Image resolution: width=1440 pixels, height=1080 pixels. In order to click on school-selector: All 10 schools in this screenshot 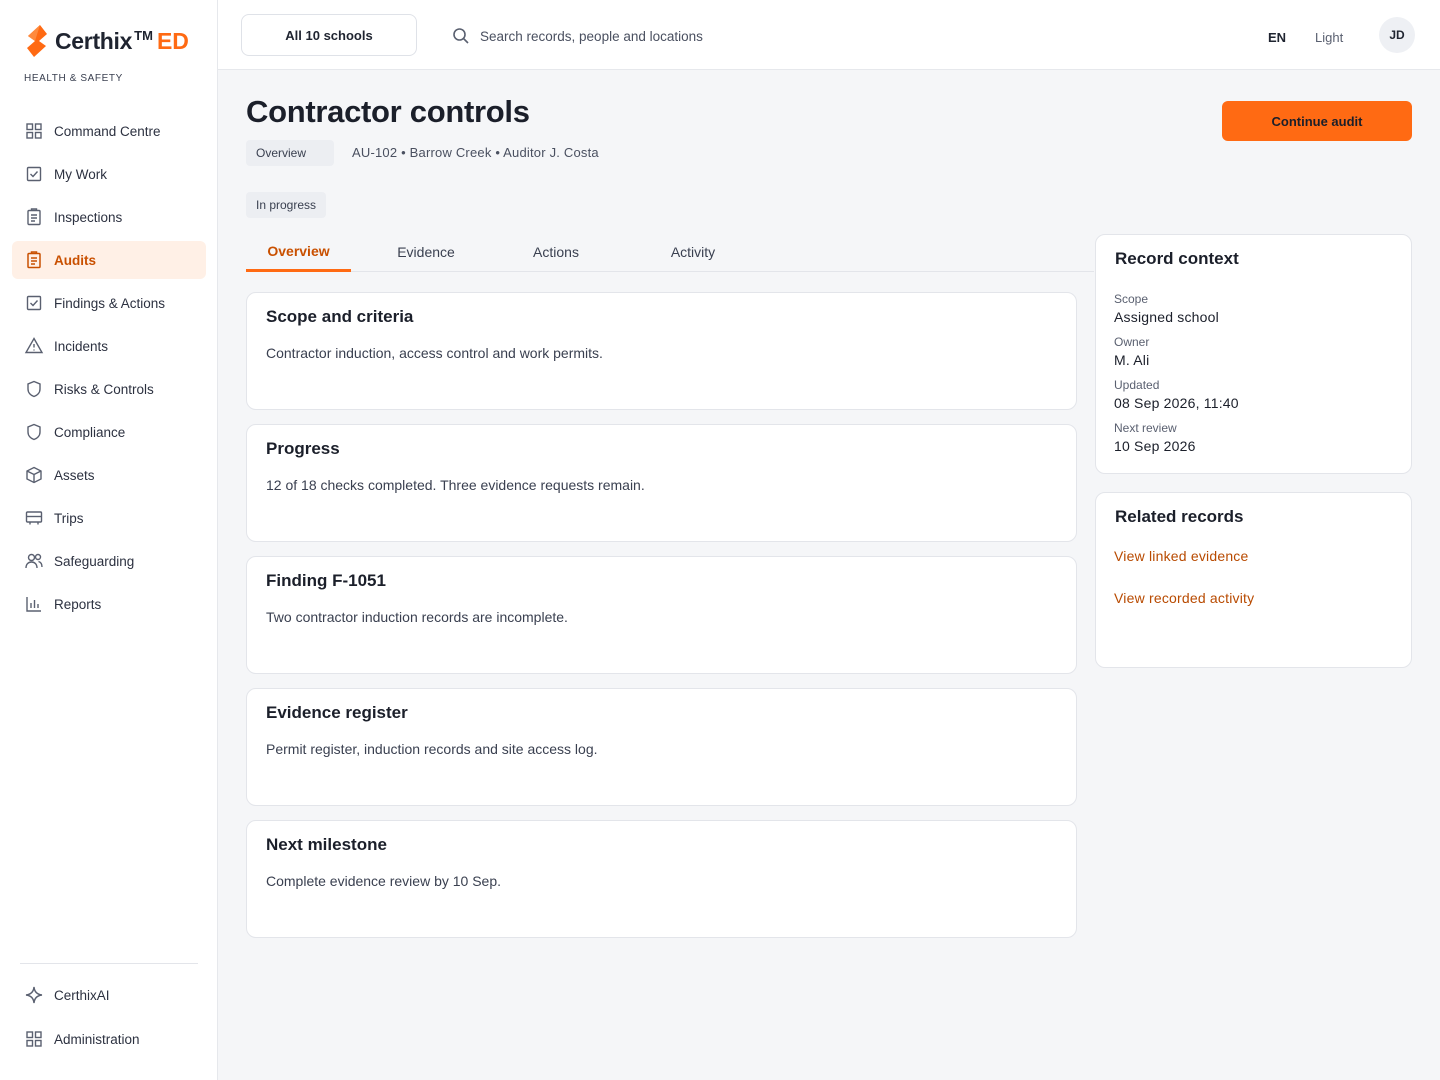, I will do `click(329, 35)`.